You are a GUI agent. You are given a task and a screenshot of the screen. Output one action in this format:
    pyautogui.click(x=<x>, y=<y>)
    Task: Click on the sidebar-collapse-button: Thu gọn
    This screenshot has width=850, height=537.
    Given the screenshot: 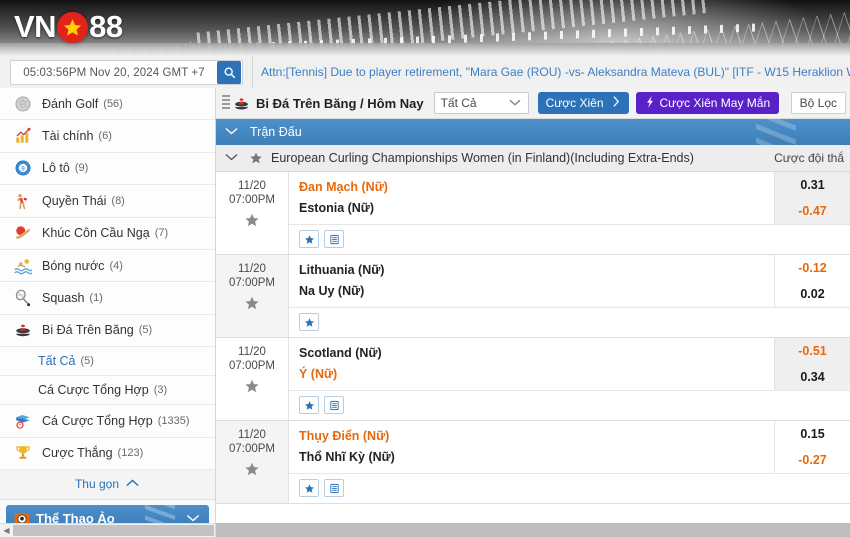 What is the action you would take?
    pyautogui.click(x=107, y=484)
    